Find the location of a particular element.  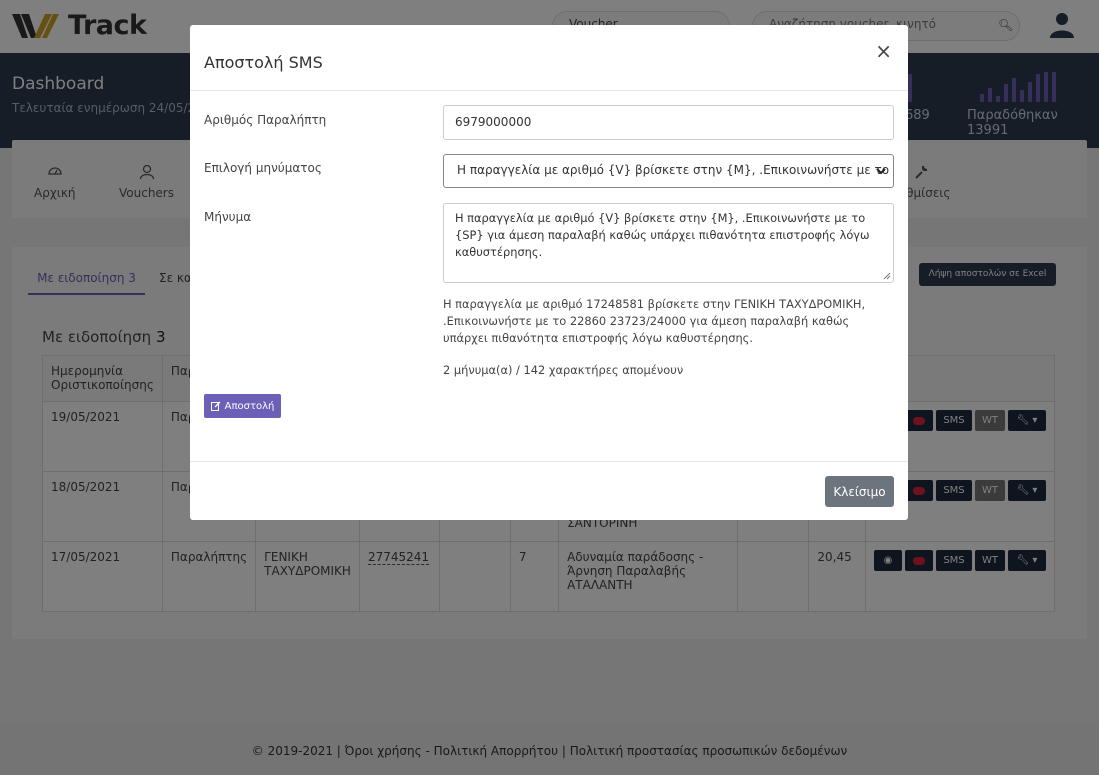

recipient-label: Αριθμός Παραλήπτη is located at coordinates (265, 120).